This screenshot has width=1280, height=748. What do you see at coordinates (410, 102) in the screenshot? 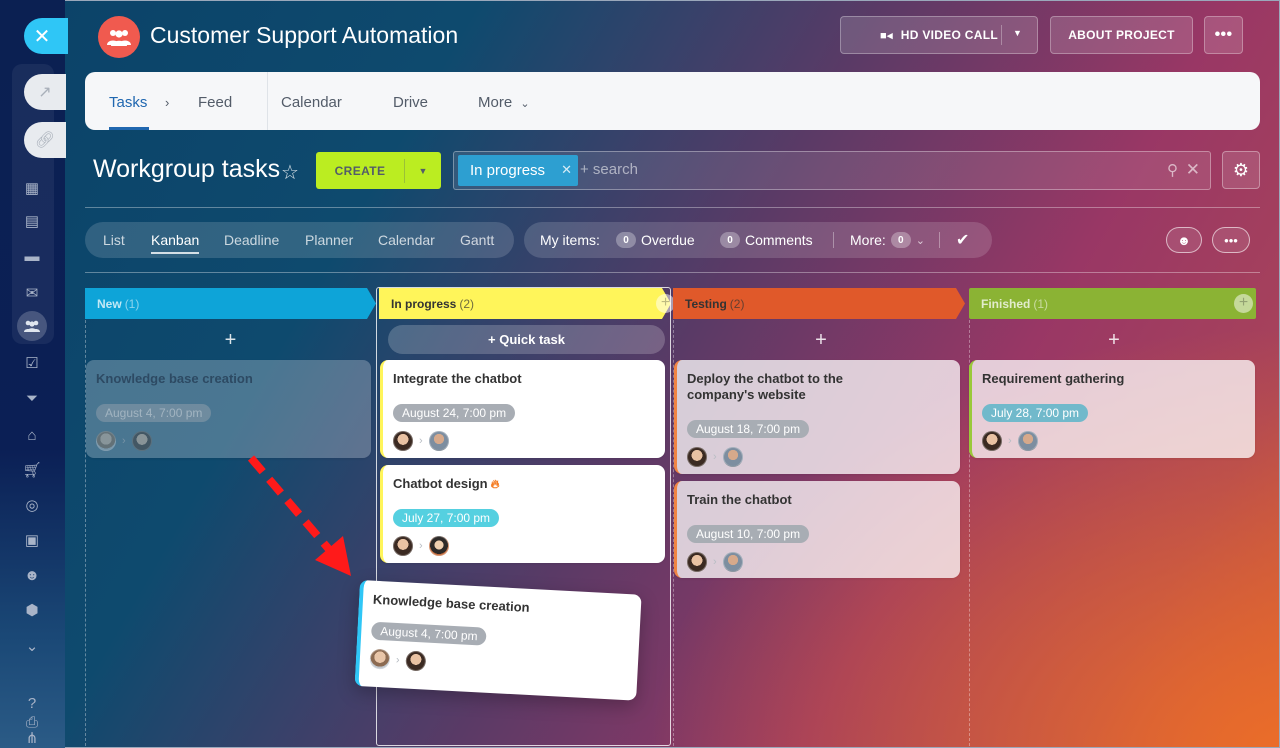
I see `tab-drive: Drive` at bounding box center [410, 102].